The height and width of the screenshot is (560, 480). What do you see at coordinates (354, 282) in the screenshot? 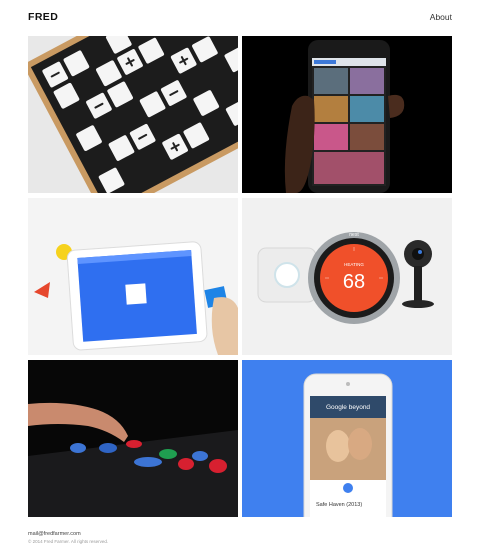
I see `thermostat-value: 68` at bounding box center [354, 282].